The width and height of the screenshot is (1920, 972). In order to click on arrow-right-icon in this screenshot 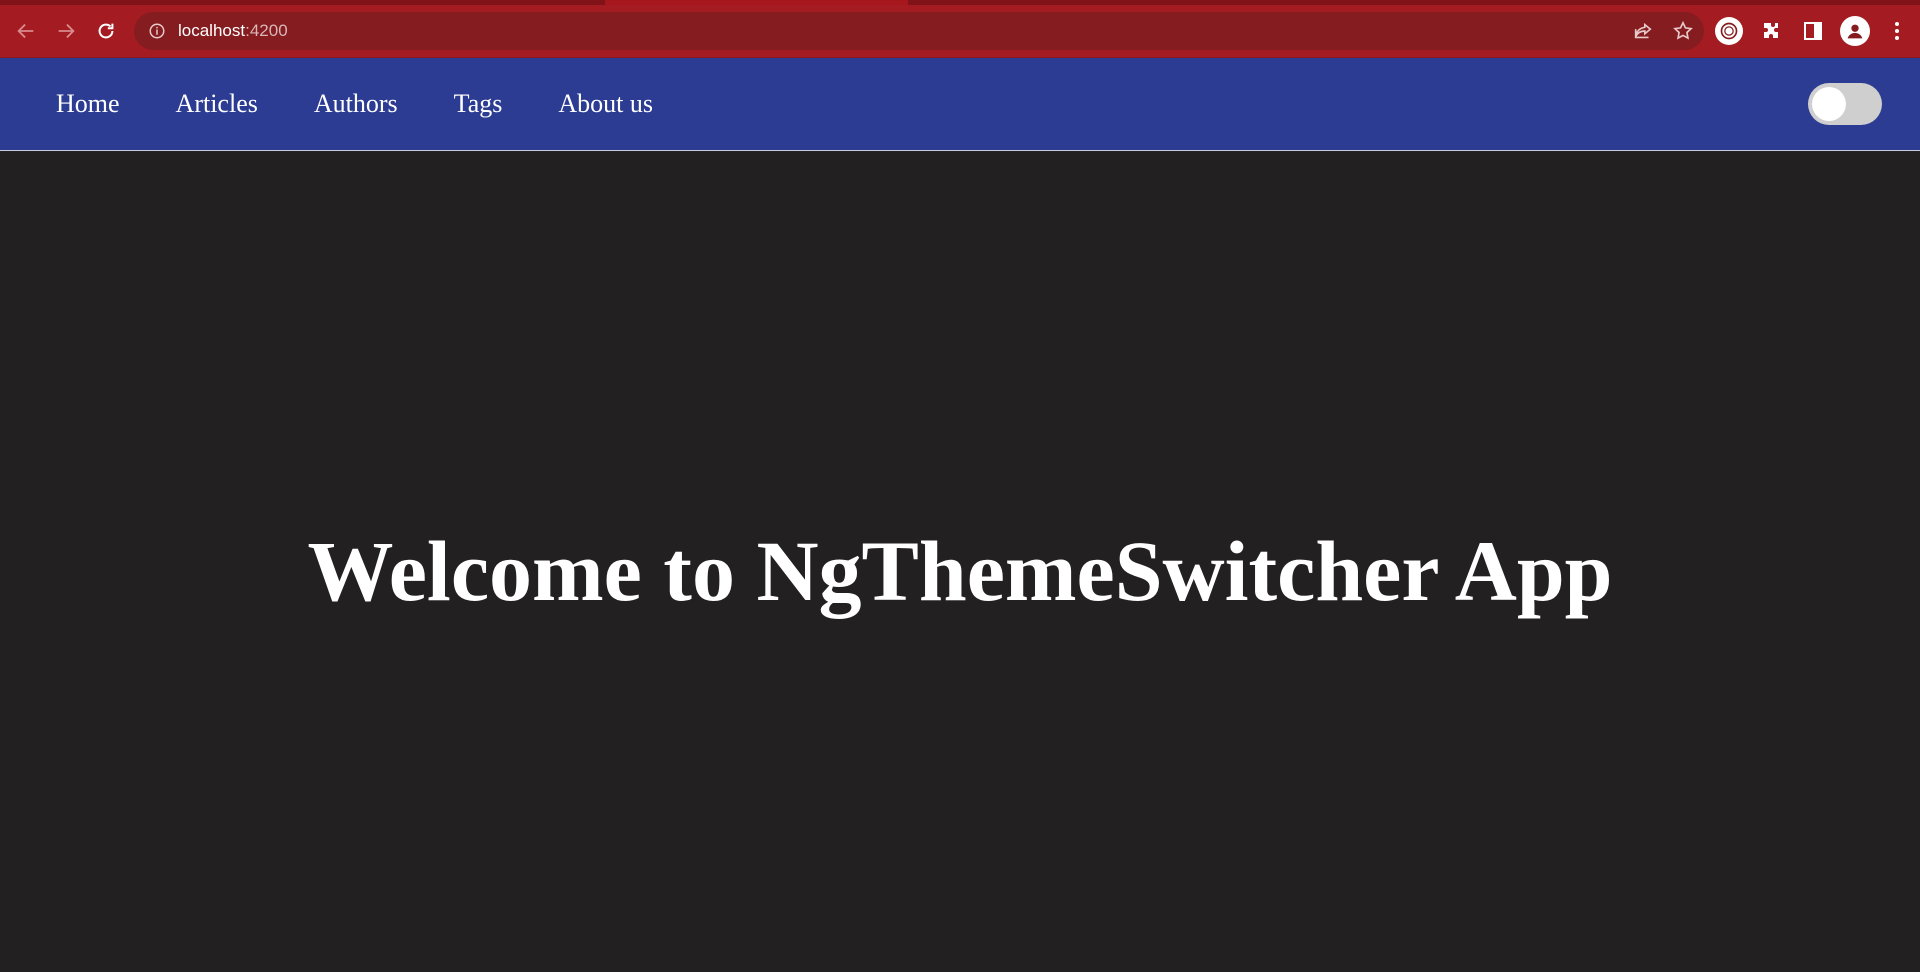, I will do `click(66, 31)`.